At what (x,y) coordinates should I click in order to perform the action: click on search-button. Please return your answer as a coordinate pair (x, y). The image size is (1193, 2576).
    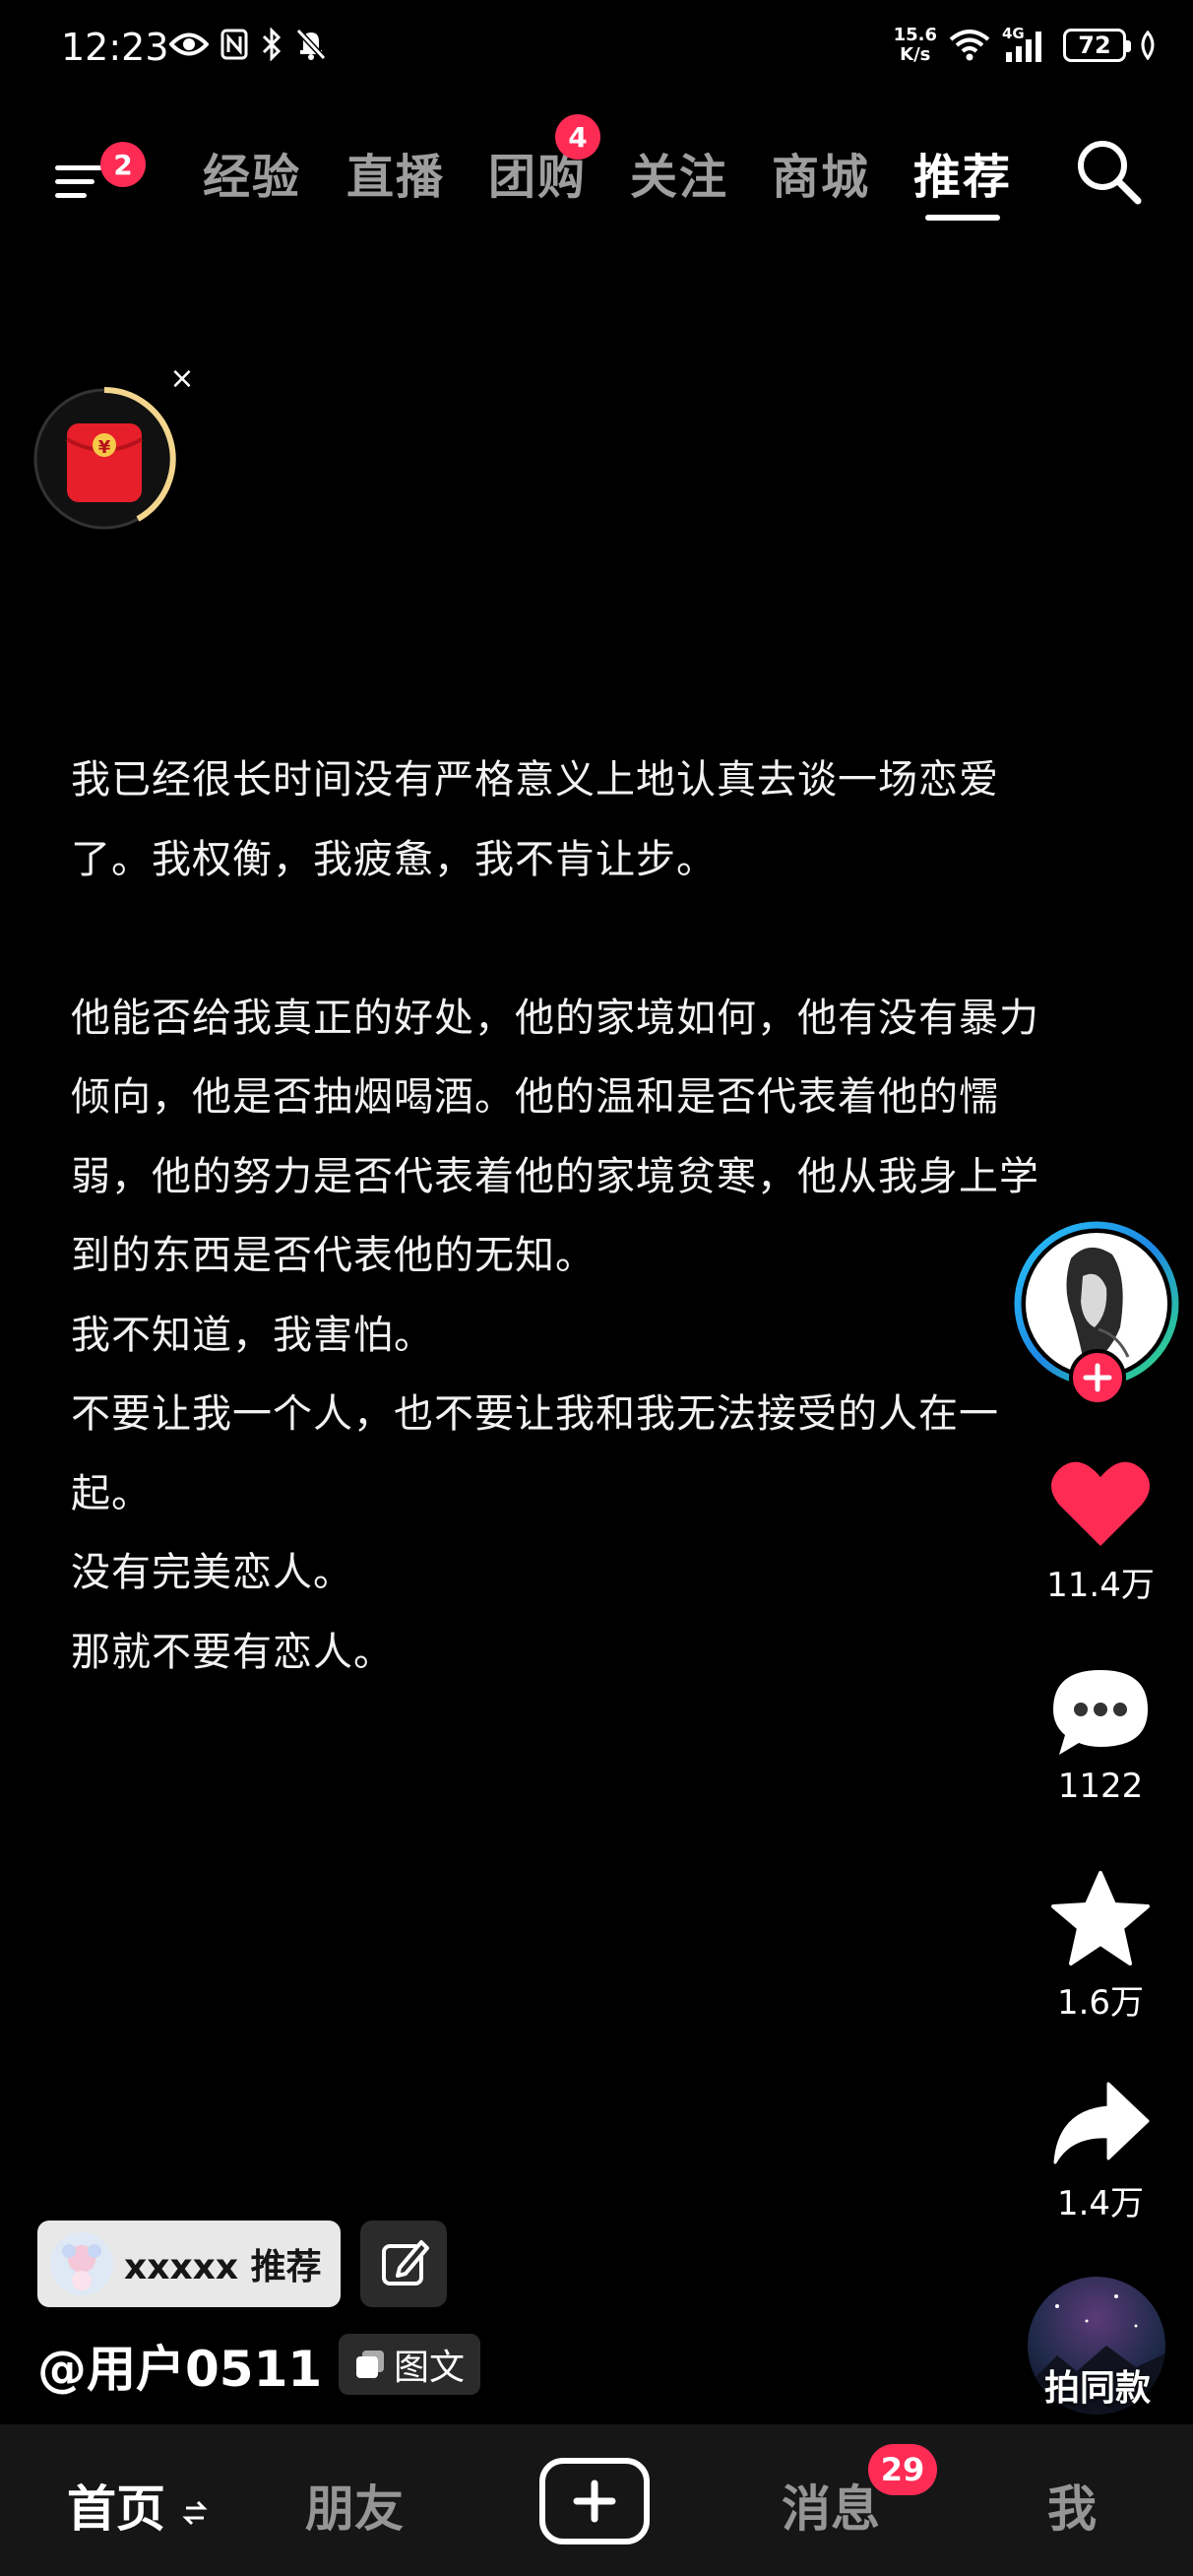
    Looking at the image, I should click on (1108, 171).